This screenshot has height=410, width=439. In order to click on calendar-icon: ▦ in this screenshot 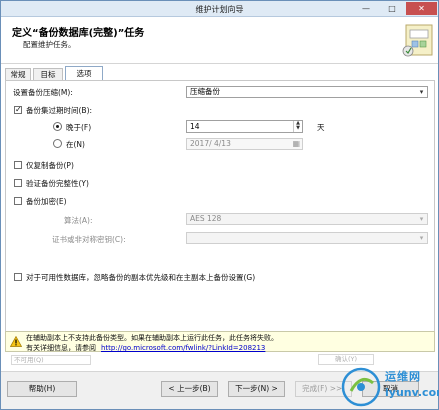, I will do `click(296, 143)`.